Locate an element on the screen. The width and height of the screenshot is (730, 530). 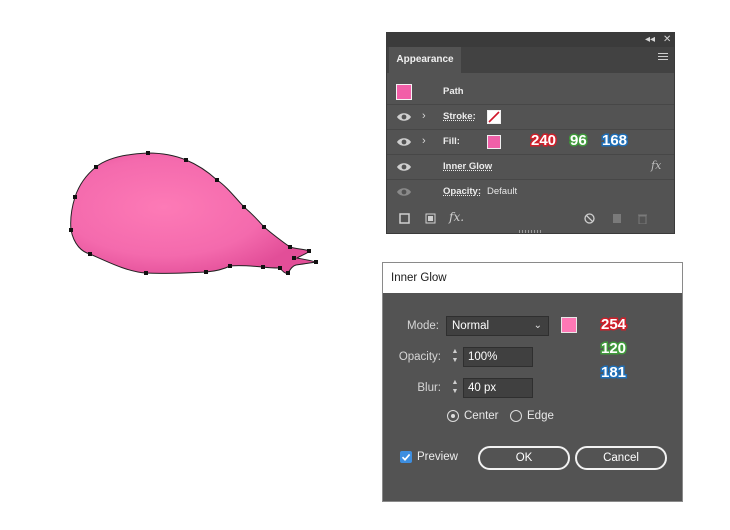
path-row: Path is located at coordinates (530, 92).